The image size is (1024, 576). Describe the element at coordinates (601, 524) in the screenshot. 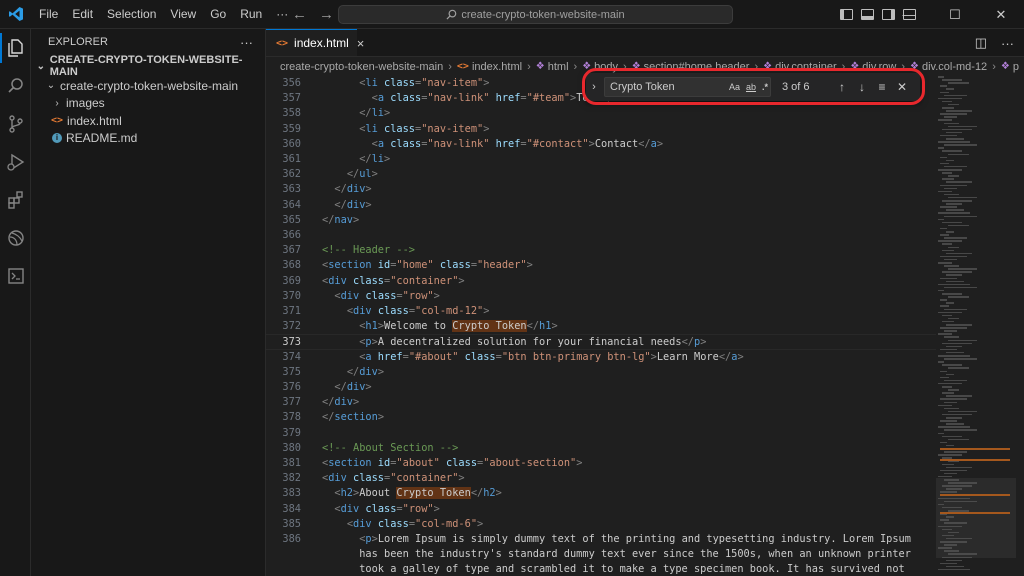

I see `code-line: 385 <div class="col-md-6">` at that location.